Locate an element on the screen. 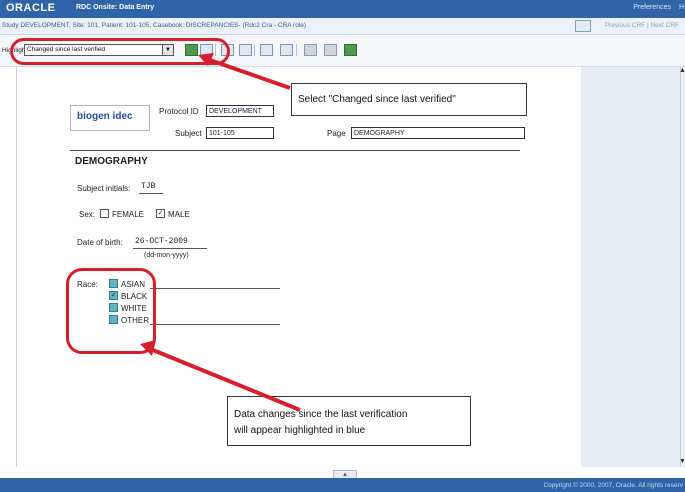  history-icon is located at coordinates (245, 50).